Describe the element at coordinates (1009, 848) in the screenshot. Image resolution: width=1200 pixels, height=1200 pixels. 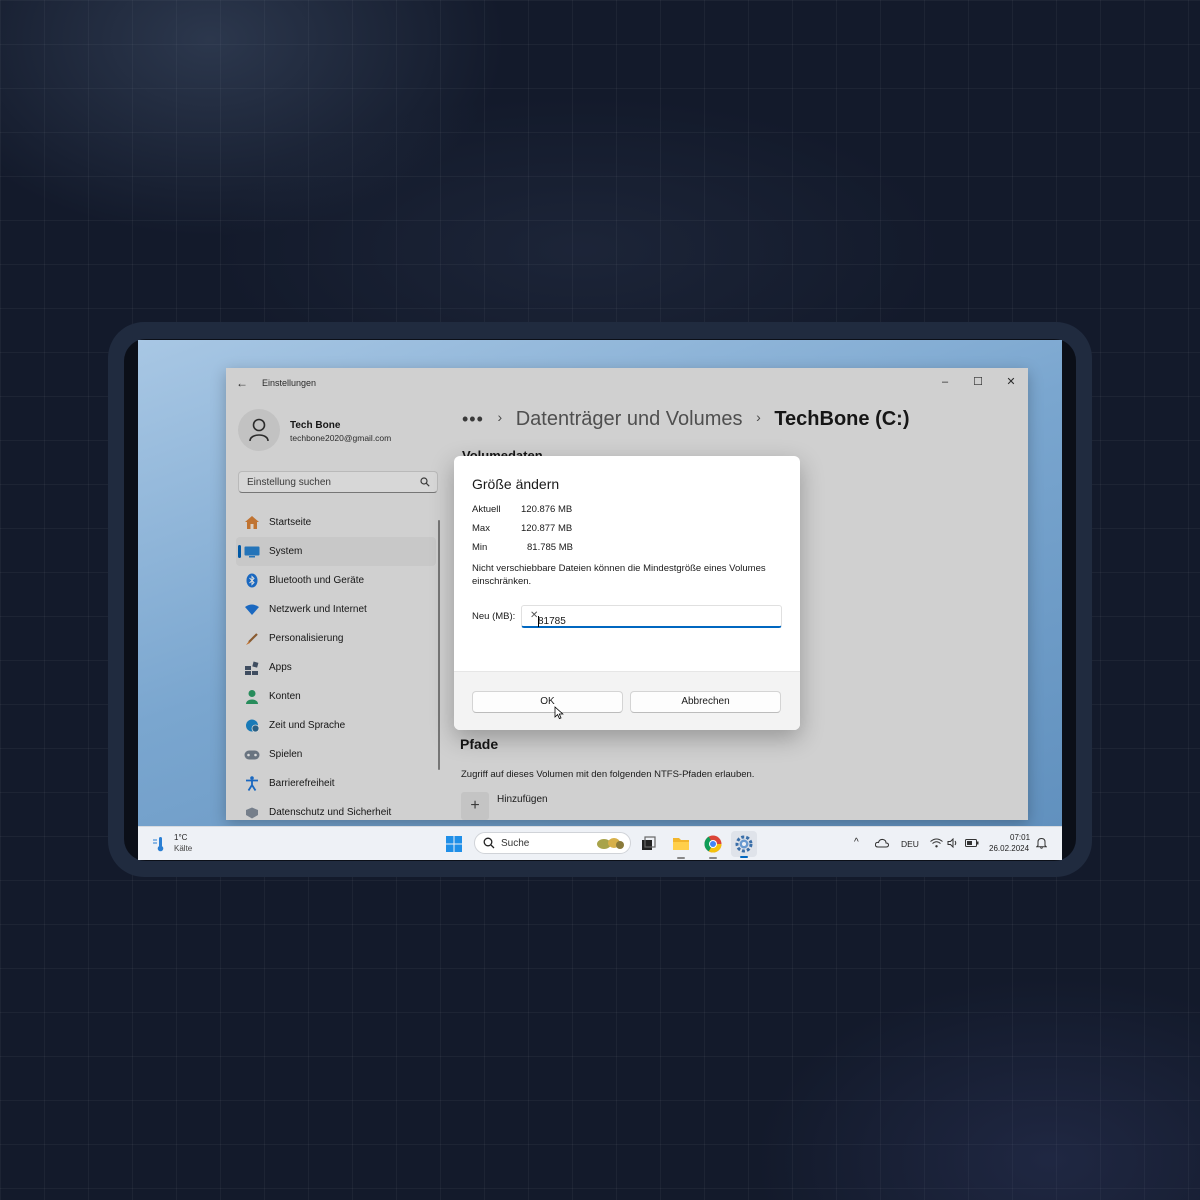
I see `clock-date: 26.02.2024` at that location.